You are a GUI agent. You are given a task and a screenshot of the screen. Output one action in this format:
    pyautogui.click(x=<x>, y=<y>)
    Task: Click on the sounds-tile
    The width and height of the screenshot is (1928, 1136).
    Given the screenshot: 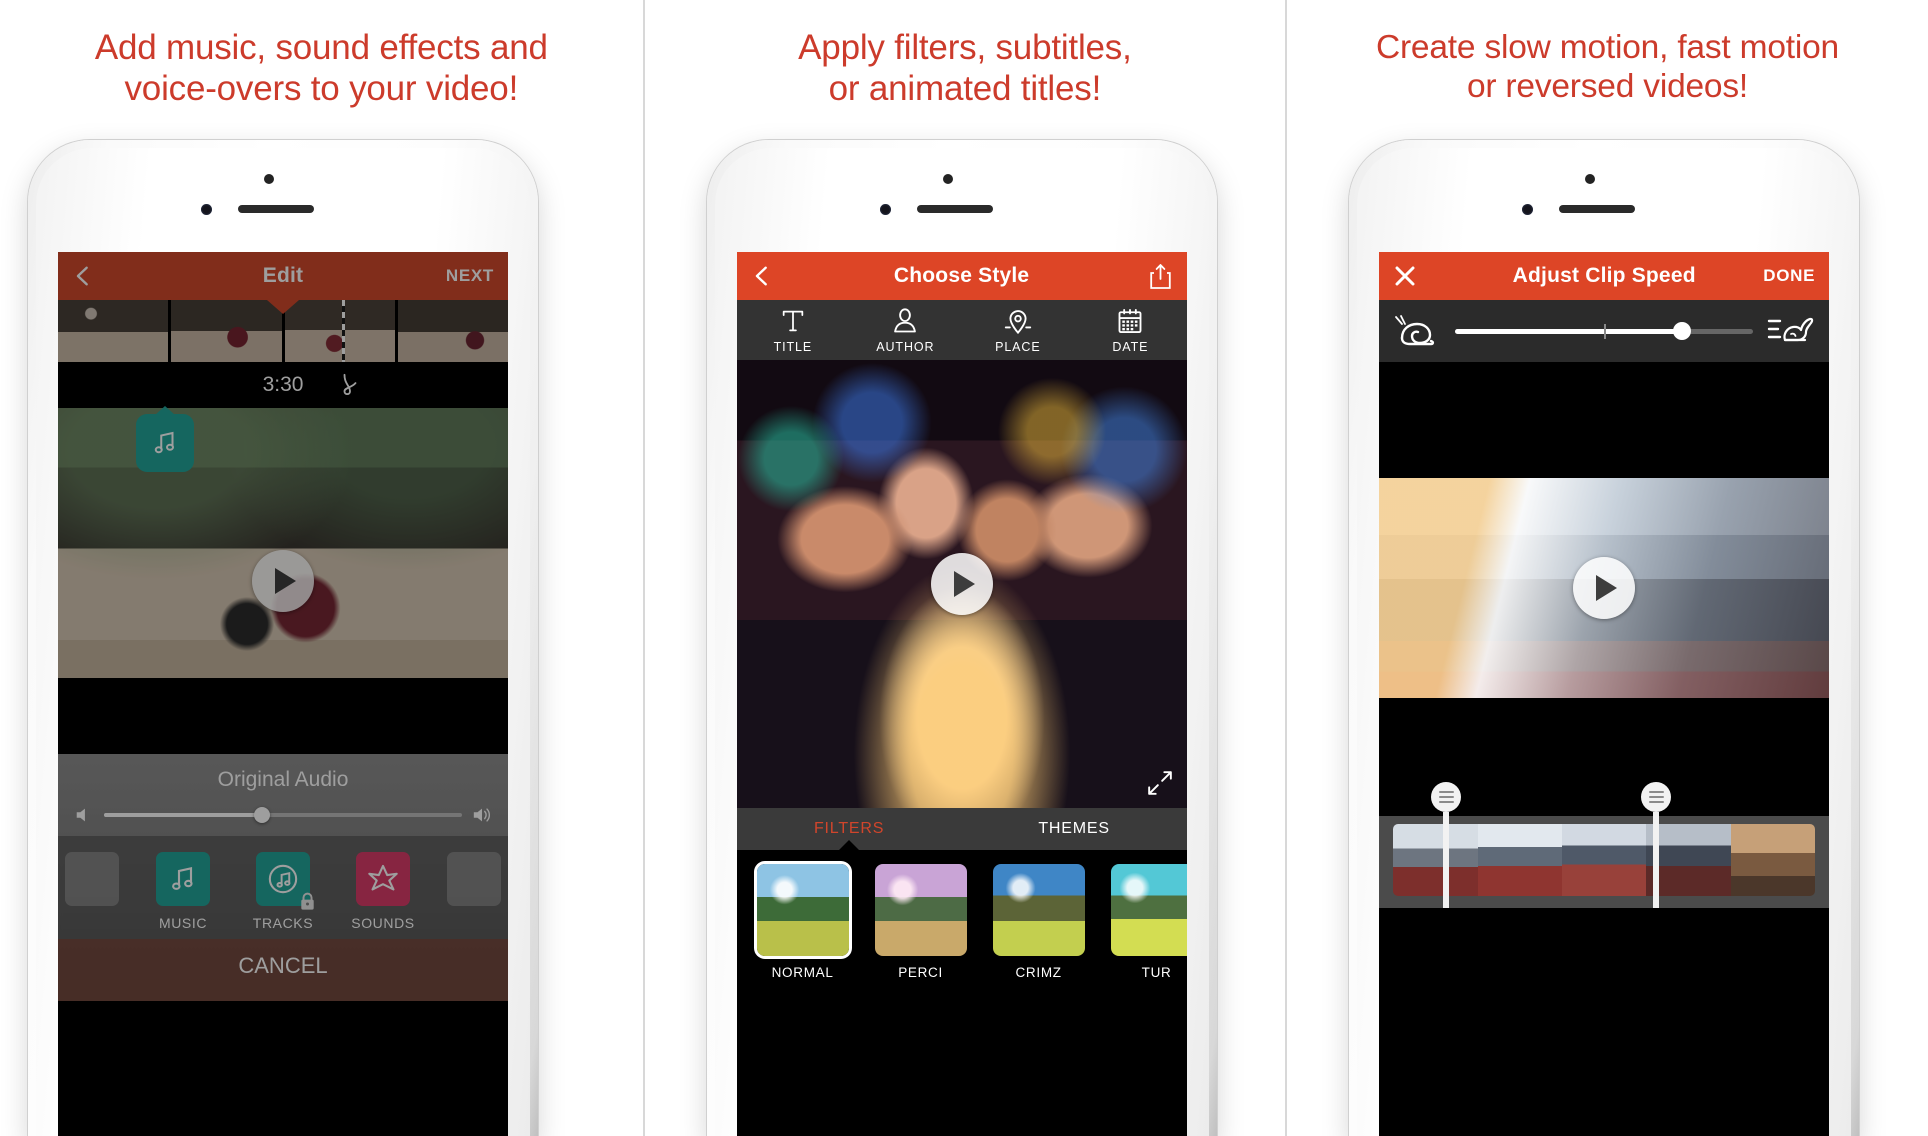 What is the action you would take?
    pyautogui.click(x=383, y=879)
    